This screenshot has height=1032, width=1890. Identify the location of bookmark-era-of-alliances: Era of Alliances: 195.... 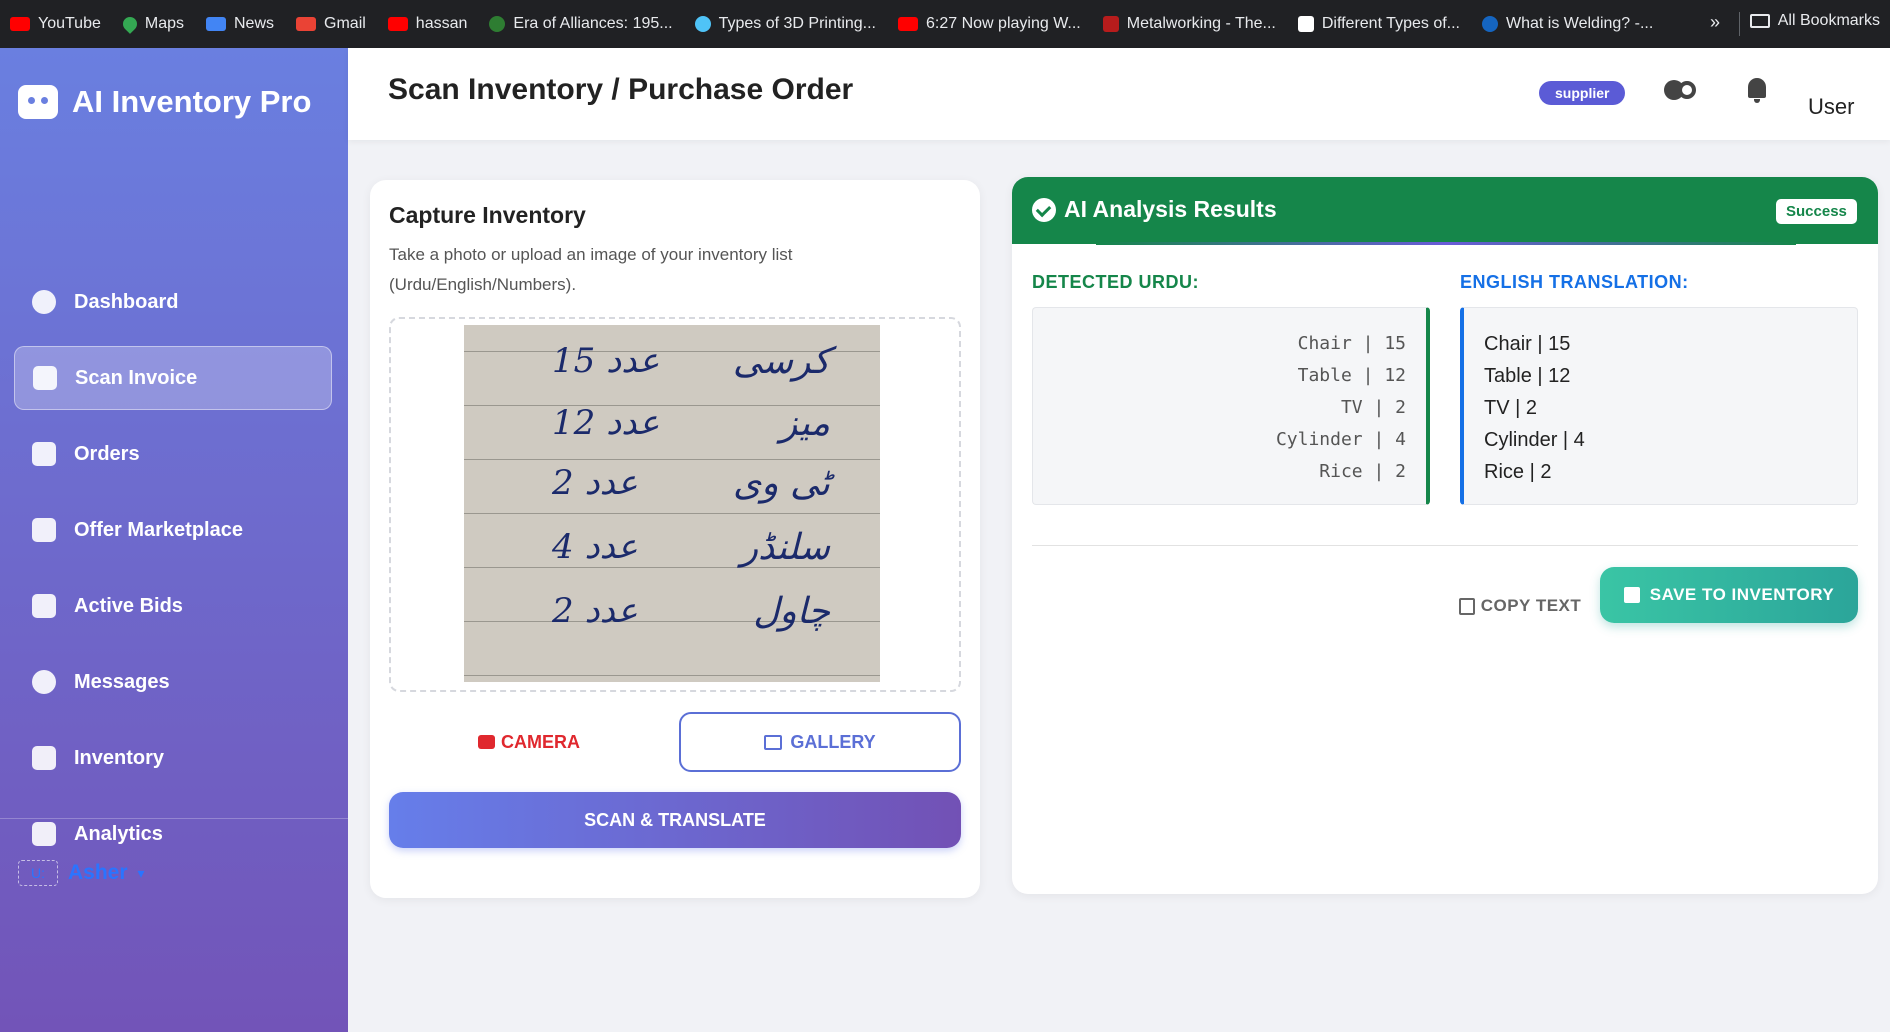
(581, 24).